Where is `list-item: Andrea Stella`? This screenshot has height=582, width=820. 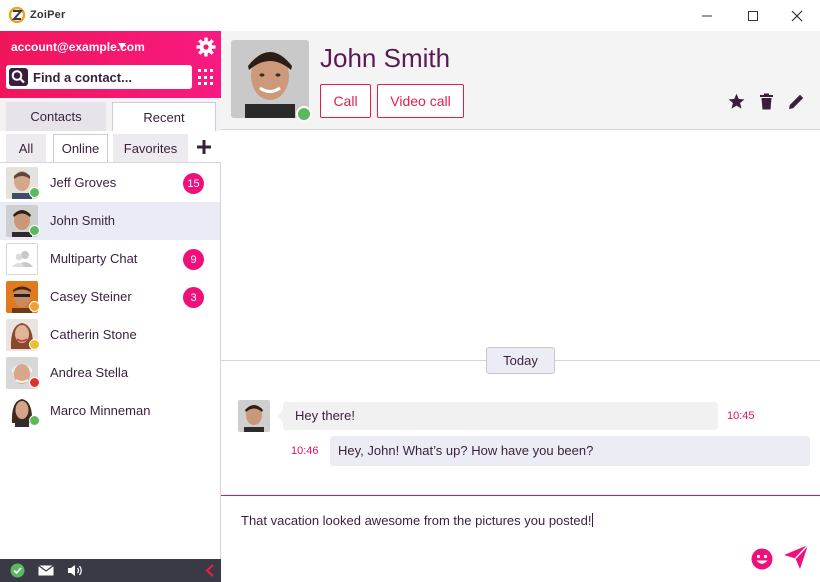
list-item: Andrea Stella is located at coordinates (110, 373).